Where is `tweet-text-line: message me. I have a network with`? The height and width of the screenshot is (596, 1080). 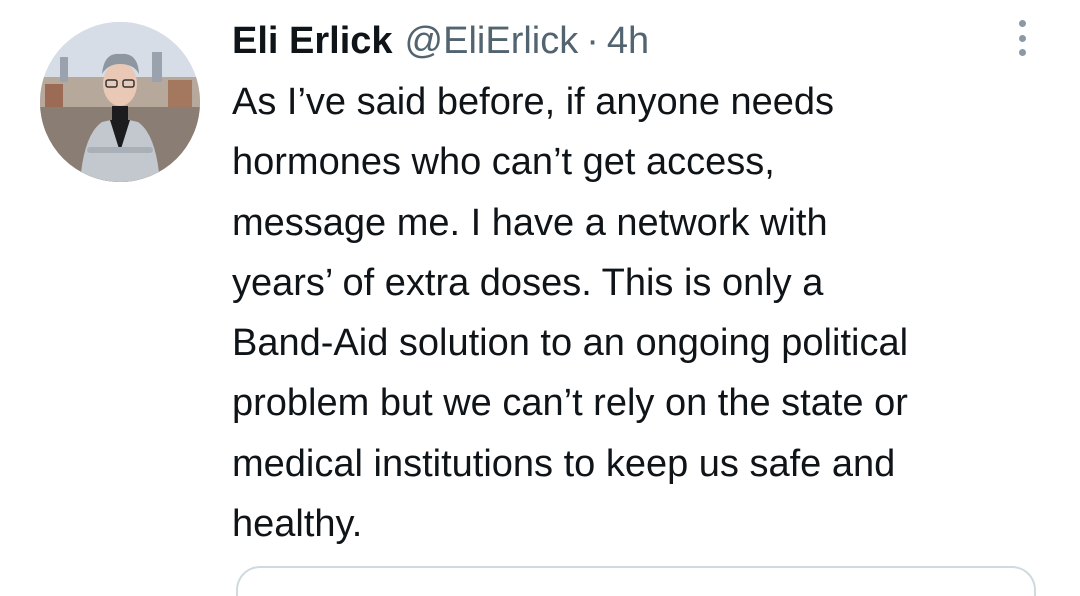
tweet-text-line: message me. I have a network with is located at coordinates (530, 222).